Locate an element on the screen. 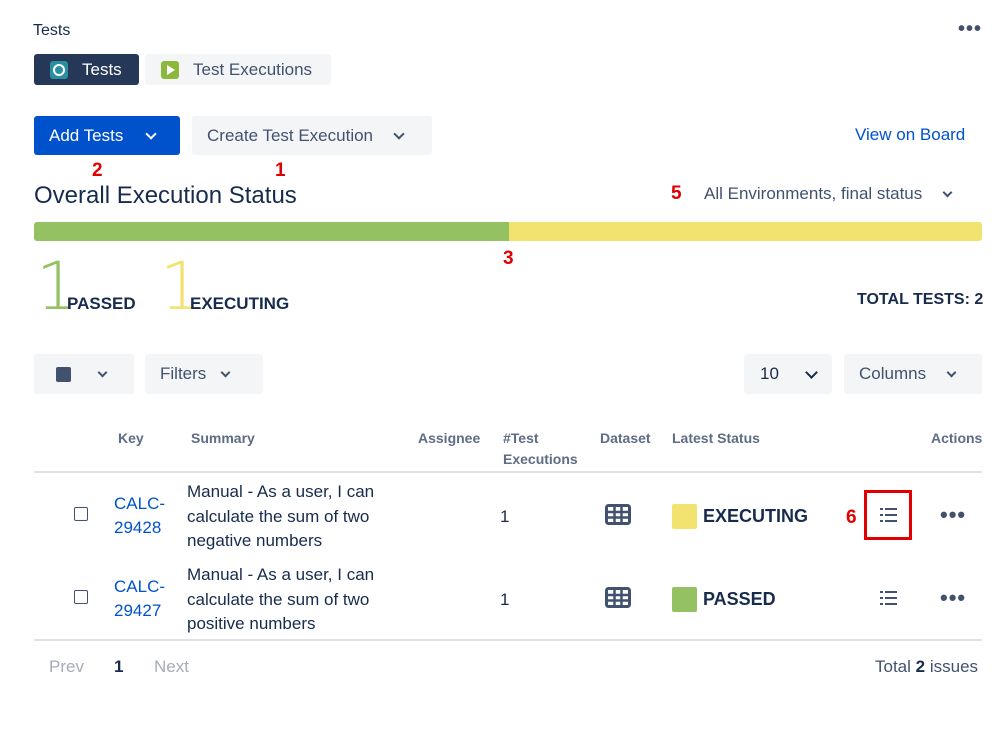  tab-label: Tests is located at coordinates (102, 69).